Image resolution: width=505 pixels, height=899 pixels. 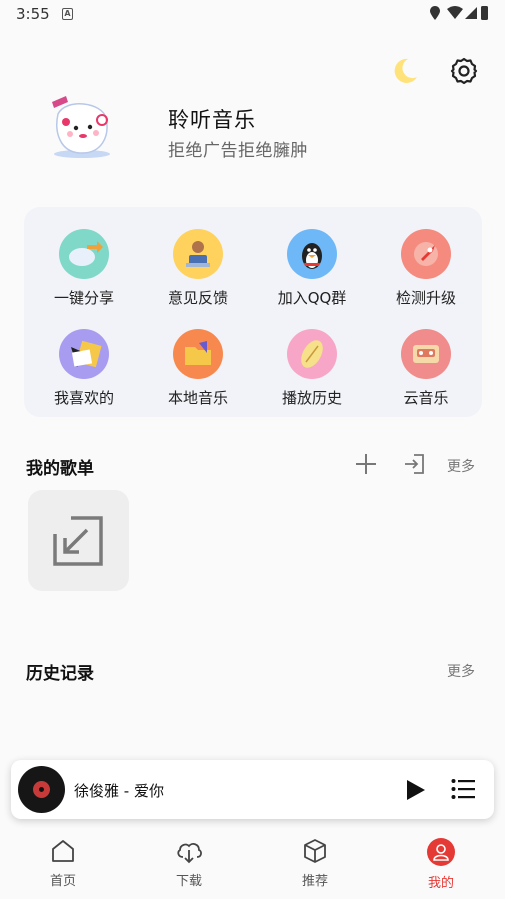 I want to click on signal-icon, so click(x=471, y=13).